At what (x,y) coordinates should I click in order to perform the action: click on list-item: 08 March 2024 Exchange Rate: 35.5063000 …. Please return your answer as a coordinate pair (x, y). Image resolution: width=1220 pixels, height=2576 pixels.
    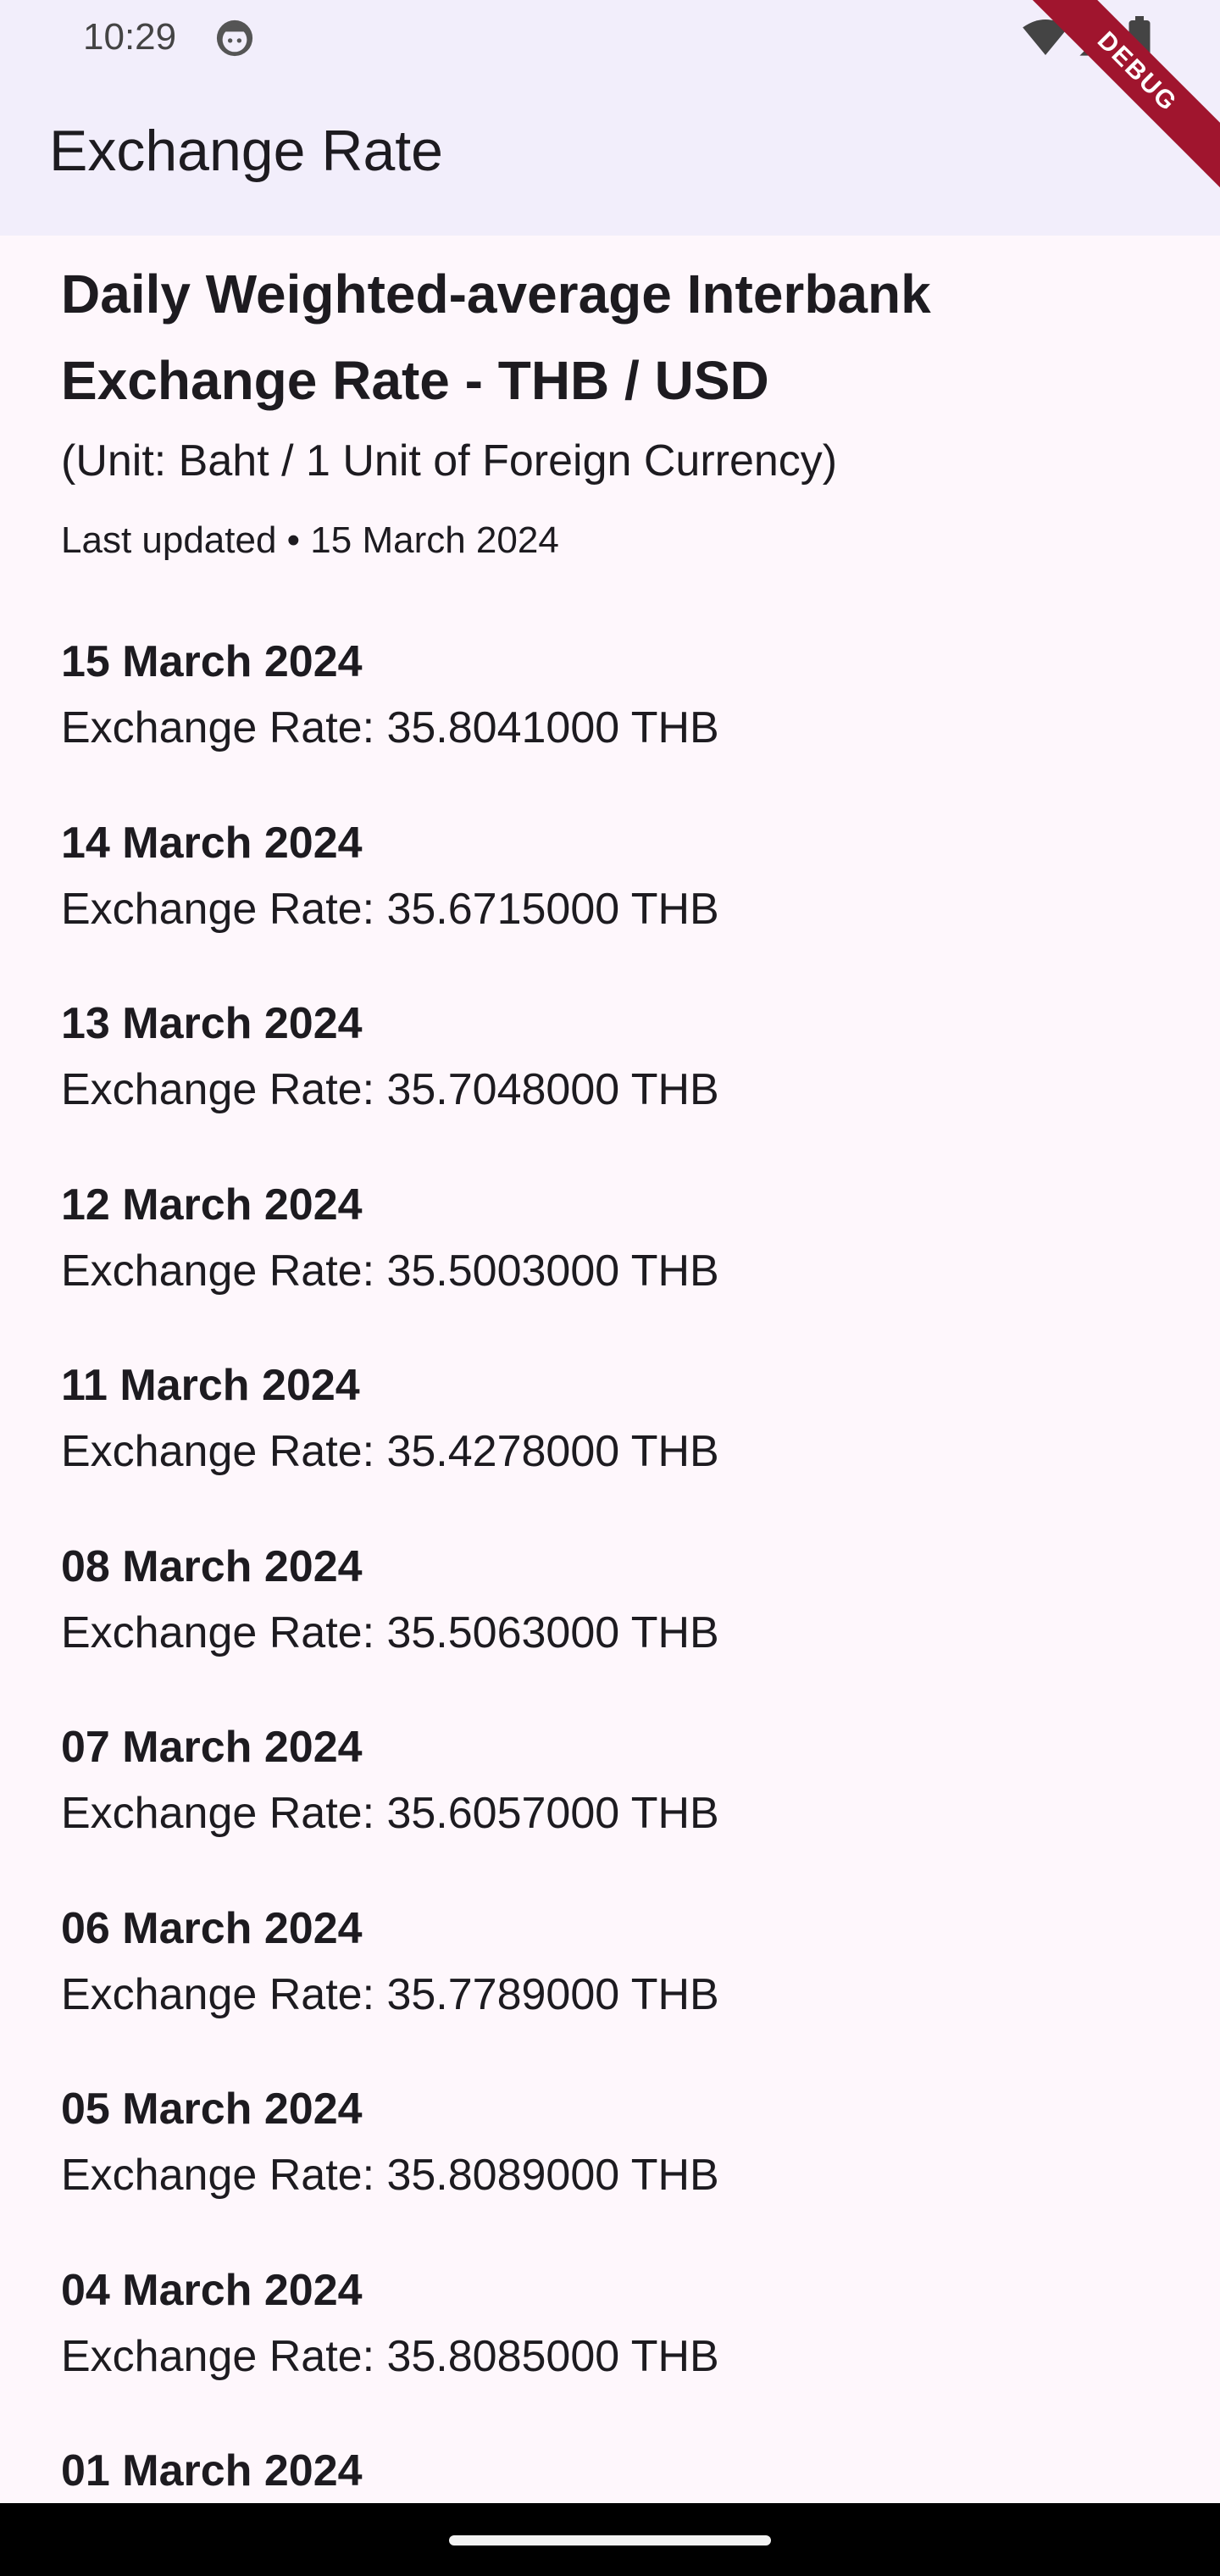
    Looking at the image, I should click on (611, 1629).